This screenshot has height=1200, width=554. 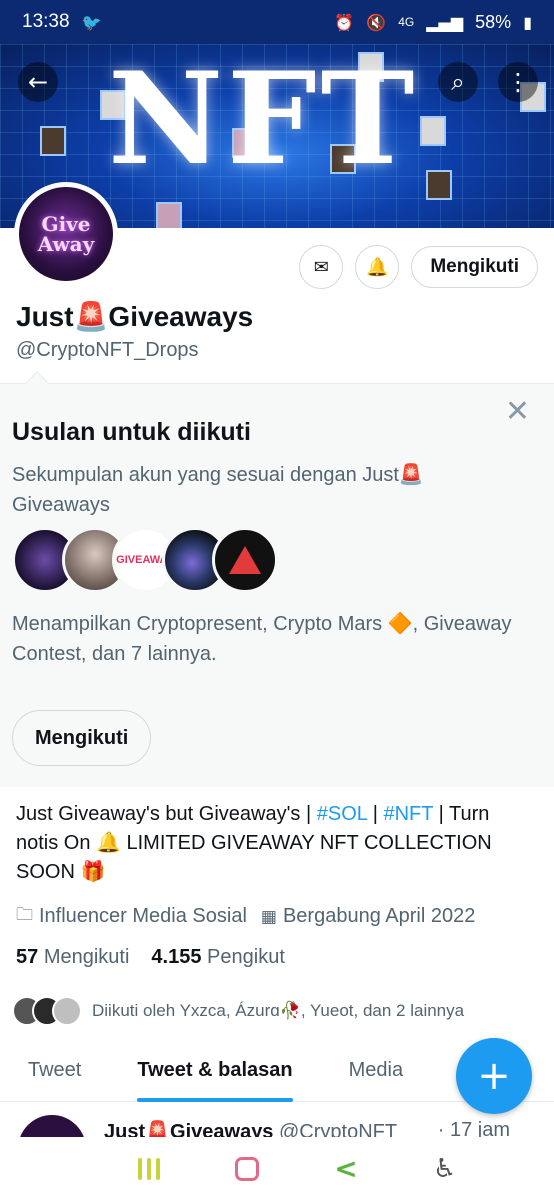 I want to click on envelope-icon: ✉, so click(x=321, y=267).